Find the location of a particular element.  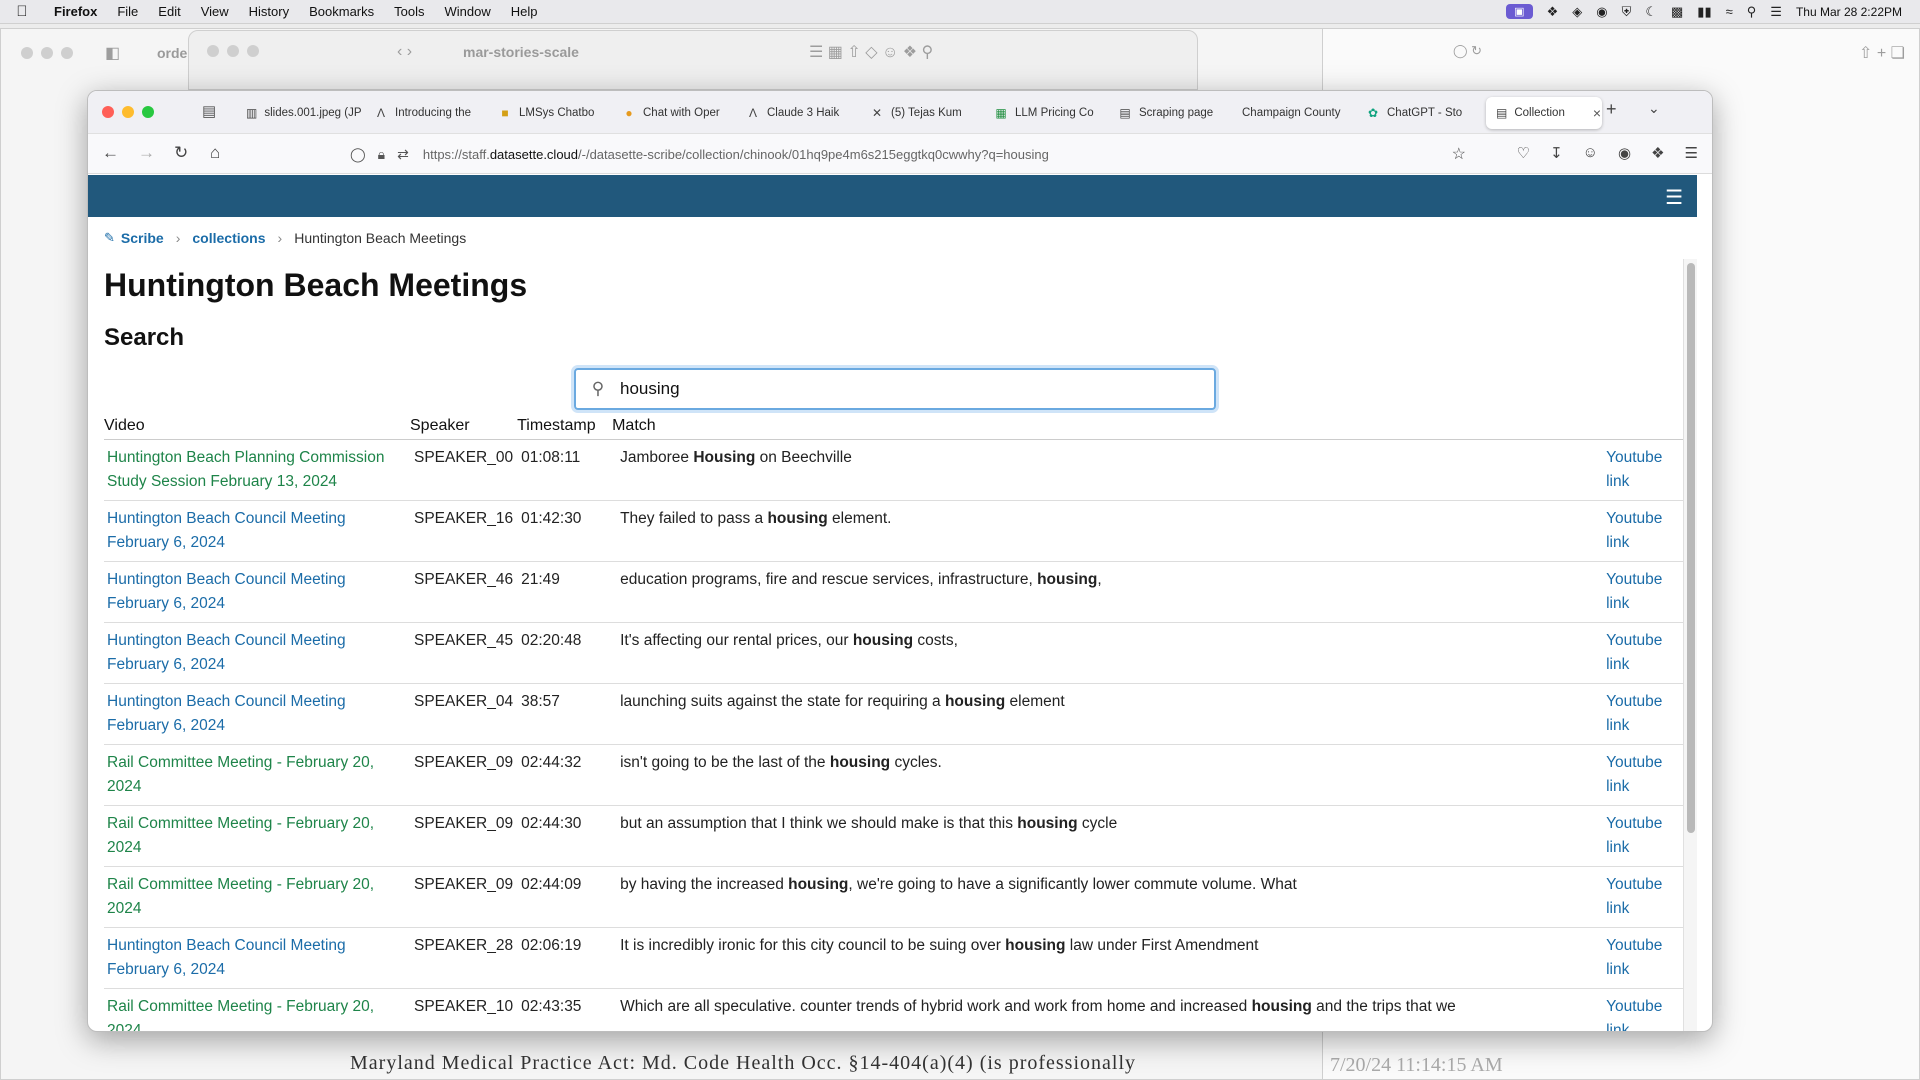

moon-icon: ☾ is located at coordinates (1651, 12).